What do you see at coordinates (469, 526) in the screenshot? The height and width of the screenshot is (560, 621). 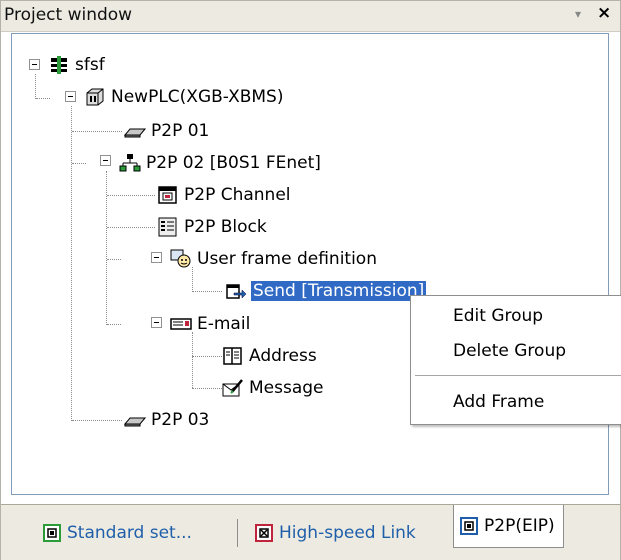 I see `p2p-eip-icon` at bounding box center [469, 526].